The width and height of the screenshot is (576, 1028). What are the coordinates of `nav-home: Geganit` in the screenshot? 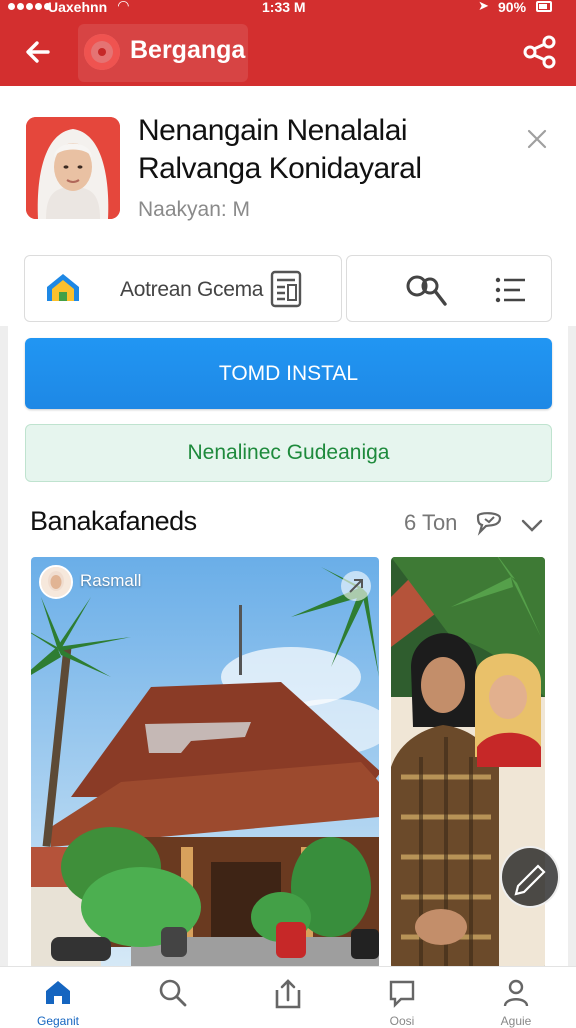 It's located at (58, 999).